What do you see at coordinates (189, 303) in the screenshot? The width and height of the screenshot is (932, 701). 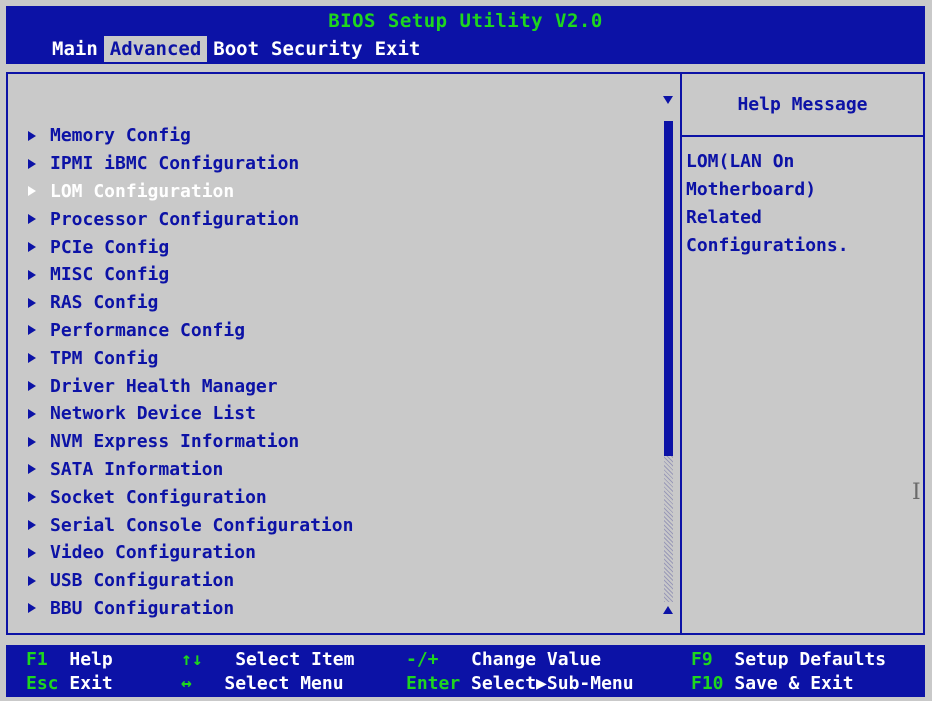 I see `menu-item-ras-config: RAS Config` at bounding box center [189, 303].